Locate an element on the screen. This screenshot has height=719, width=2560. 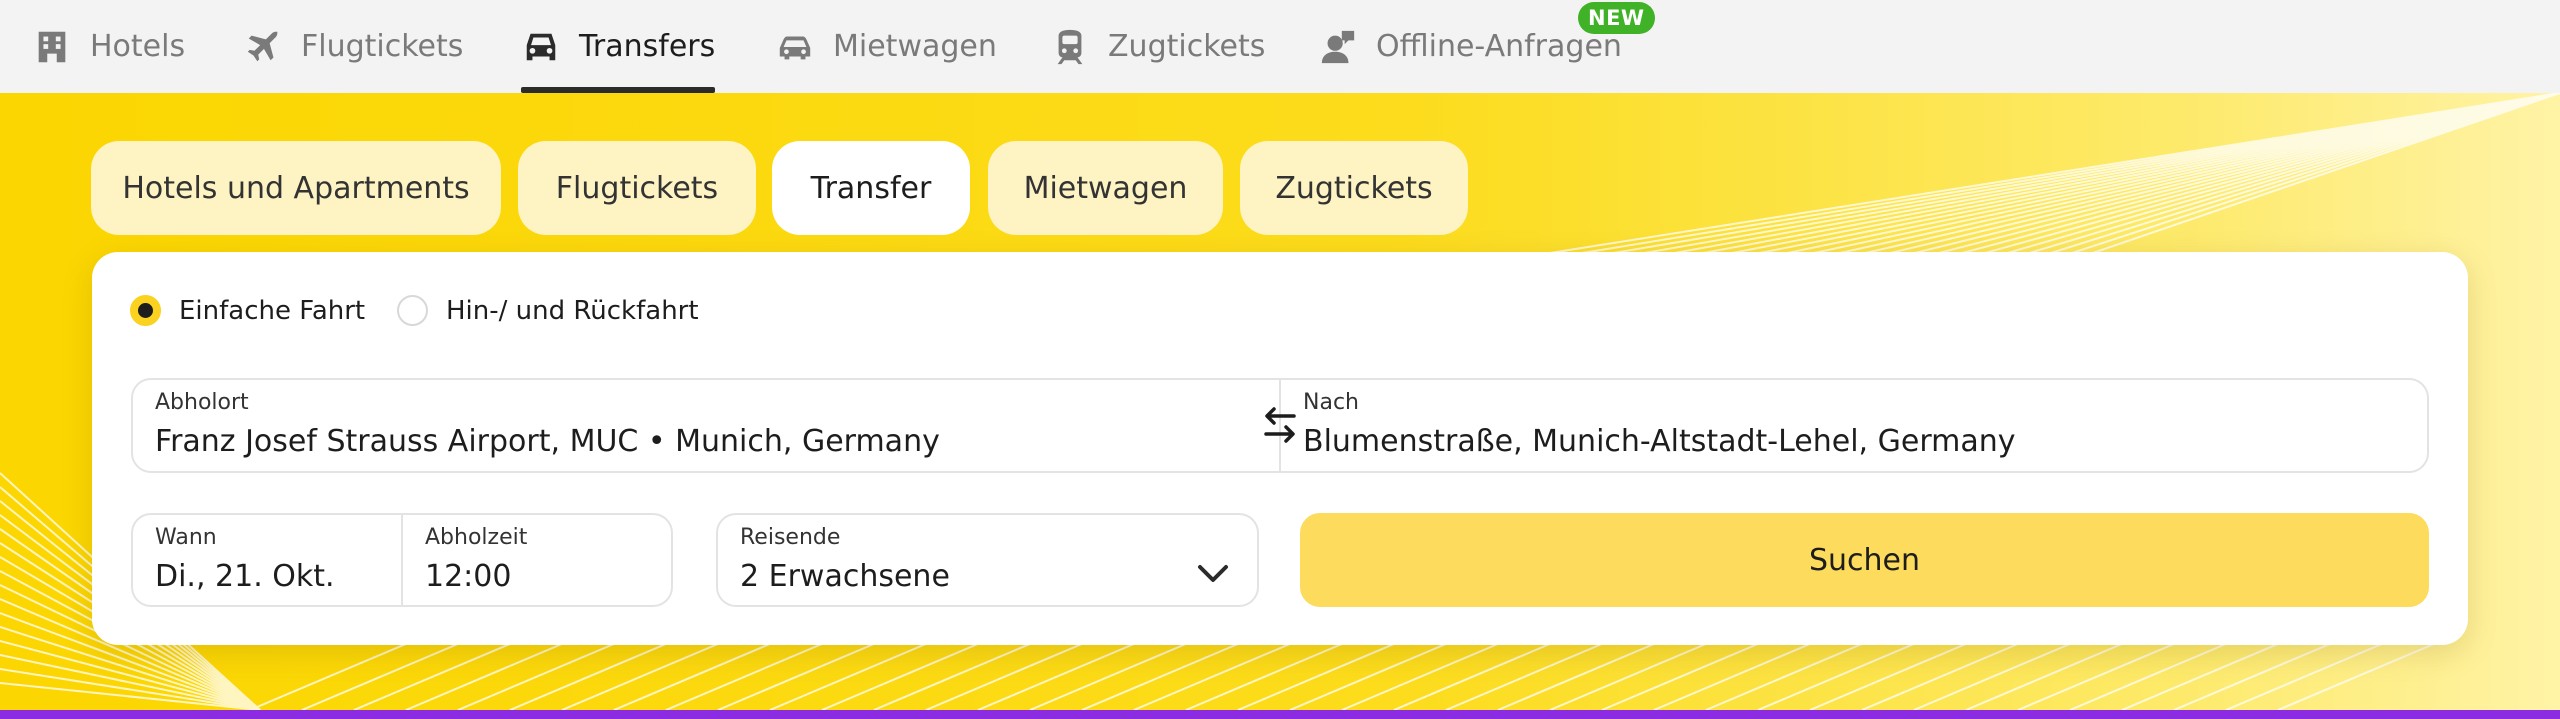
hotel-icon is located at coordinates (52, 47).